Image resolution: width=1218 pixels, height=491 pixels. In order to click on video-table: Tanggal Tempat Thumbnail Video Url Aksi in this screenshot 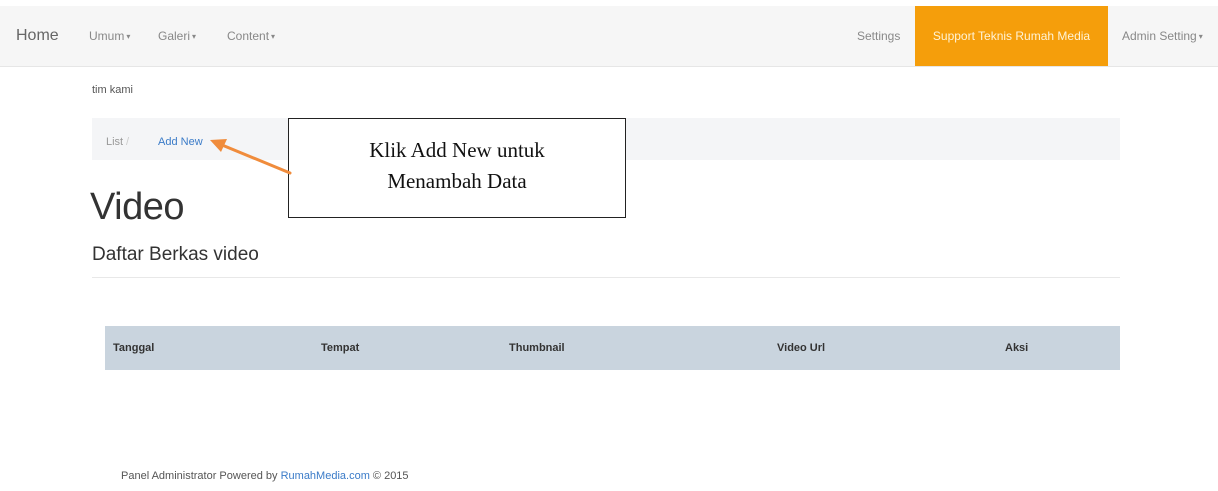, I will do `click(612, 348)`.